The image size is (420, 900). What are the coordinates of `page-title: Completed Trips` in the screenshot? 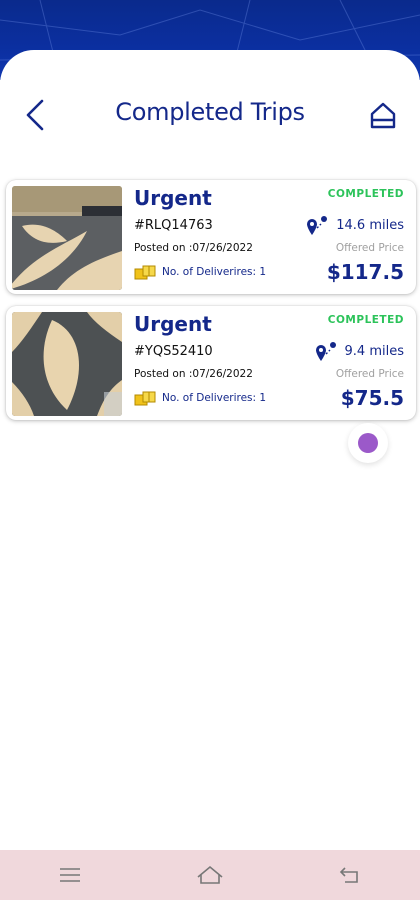 It's located at (210, 112).